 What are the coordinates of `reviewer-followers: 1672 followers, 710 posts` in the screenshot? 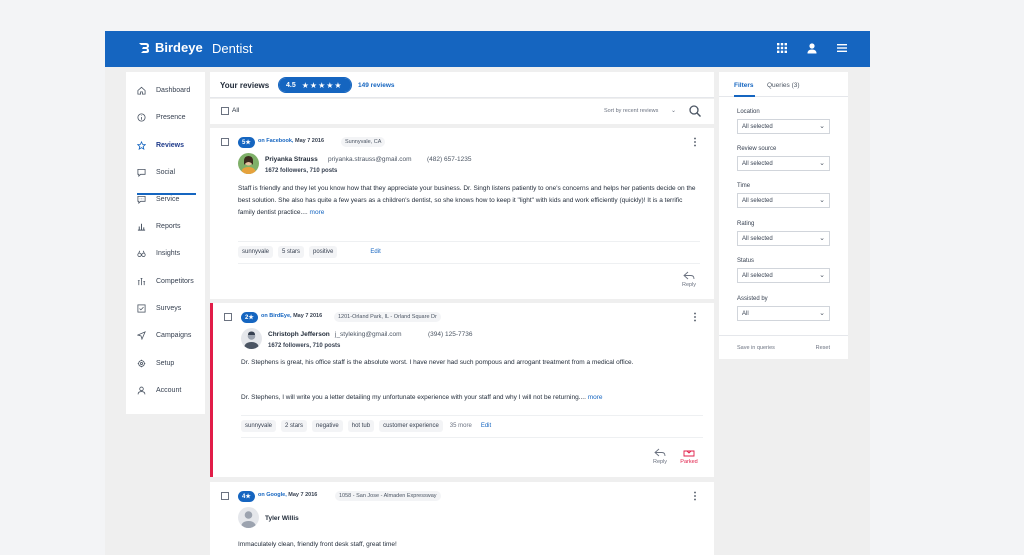 It's located at (301, 171).